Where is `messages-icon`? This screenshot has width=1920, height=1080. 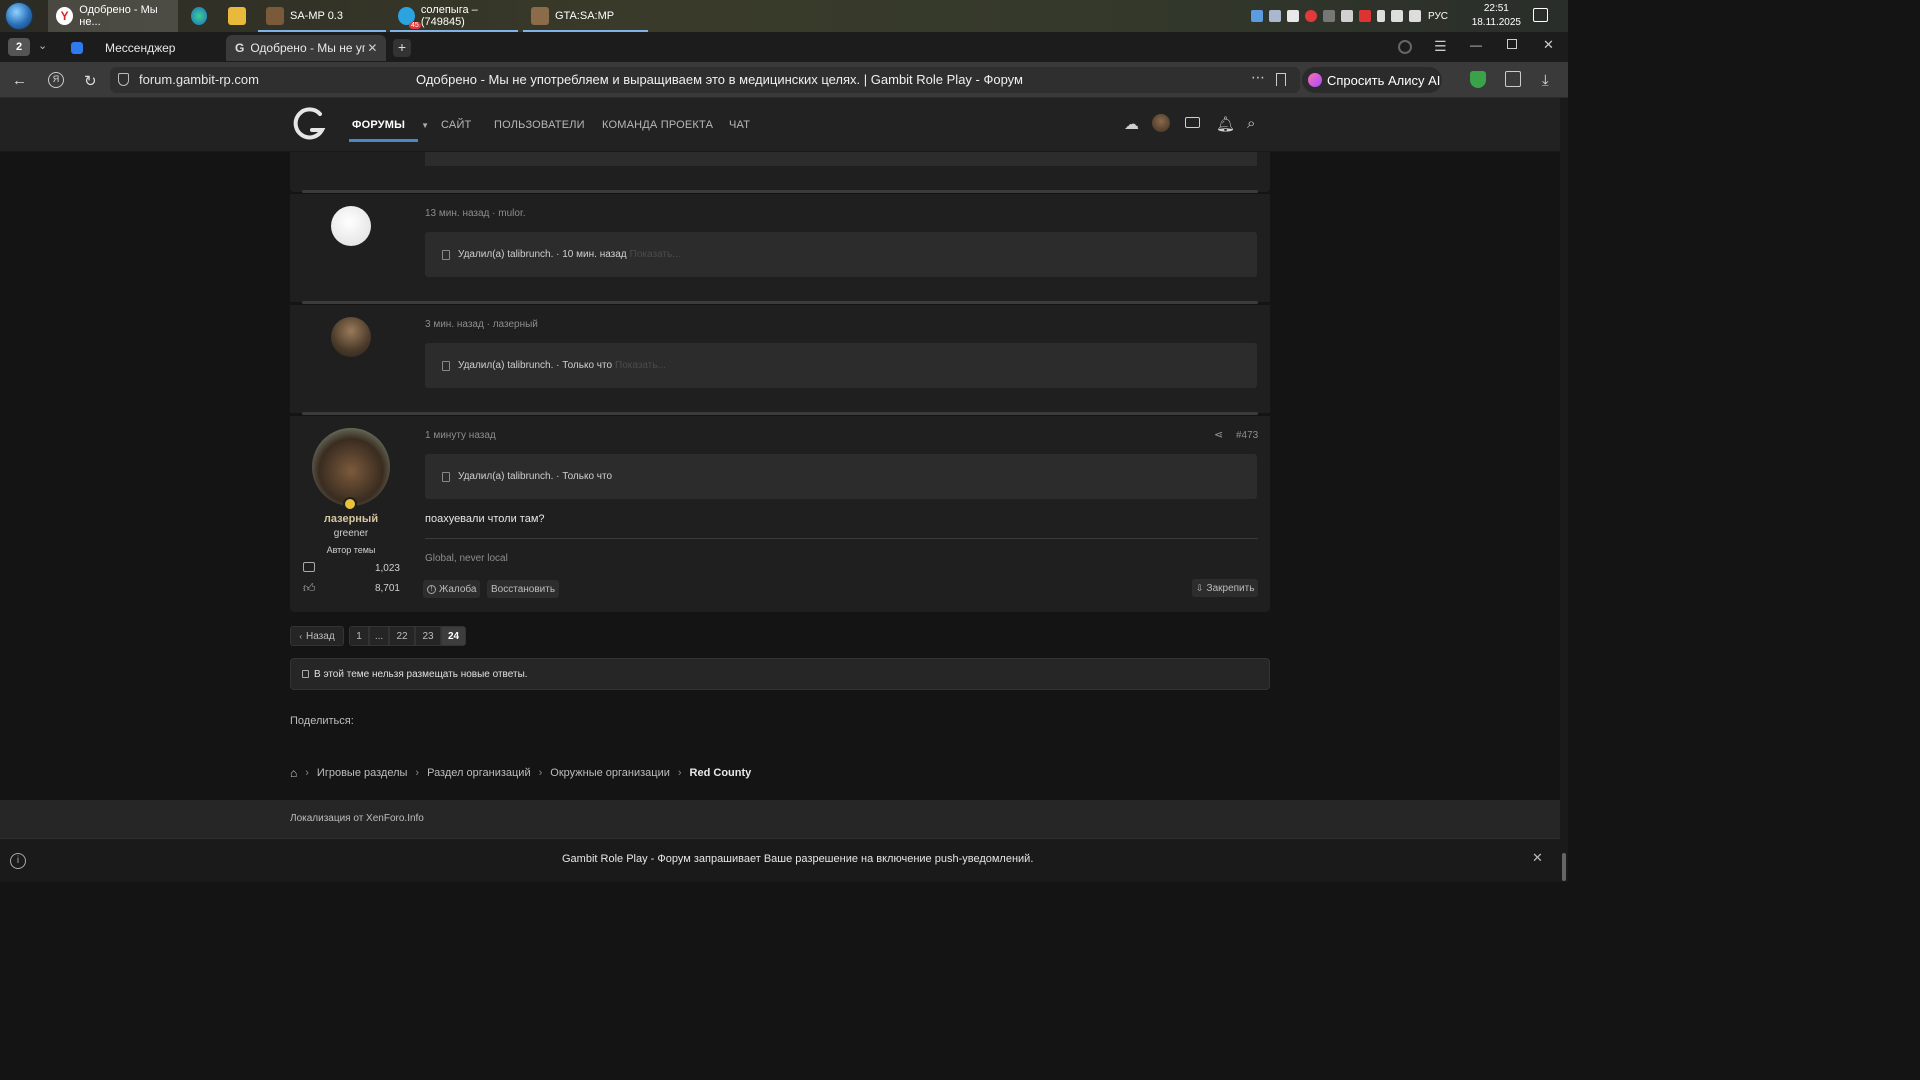 messages-icon is located at coordinates (309, 567).